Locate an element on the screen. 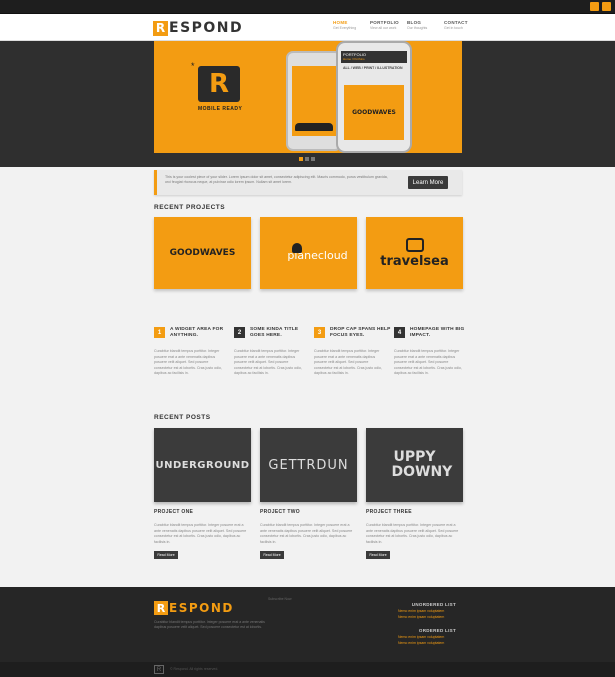 The image size is (615, 677). project-thumb-planecloud: planecloud is located at coordinates (308, 253).